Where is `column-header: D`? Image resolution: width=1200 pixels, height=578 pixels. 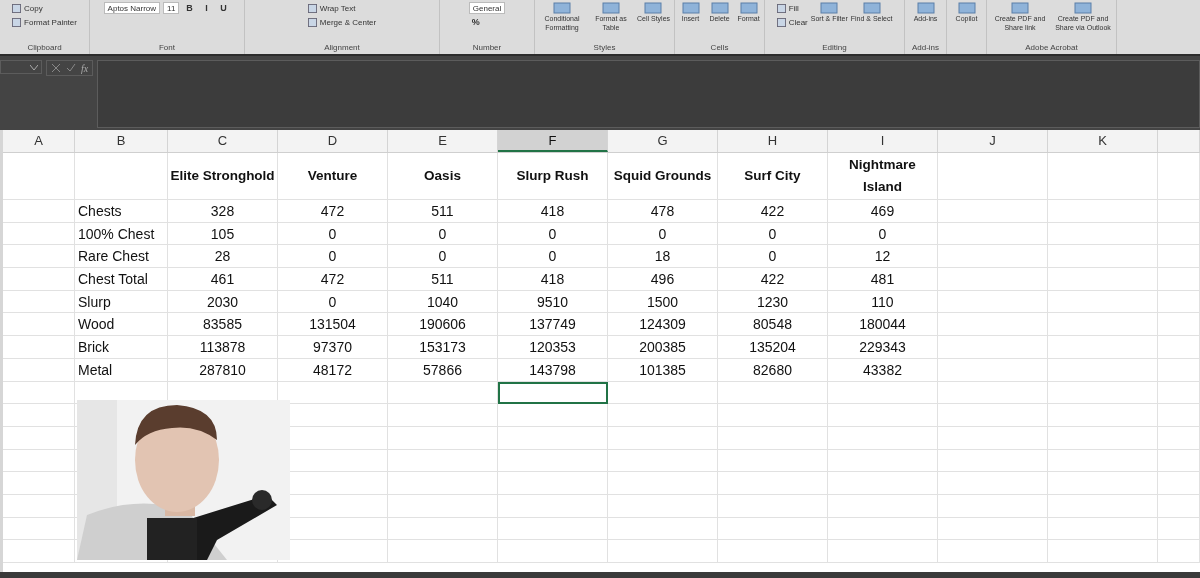
column-header: D is located at coordinates (333, 141).